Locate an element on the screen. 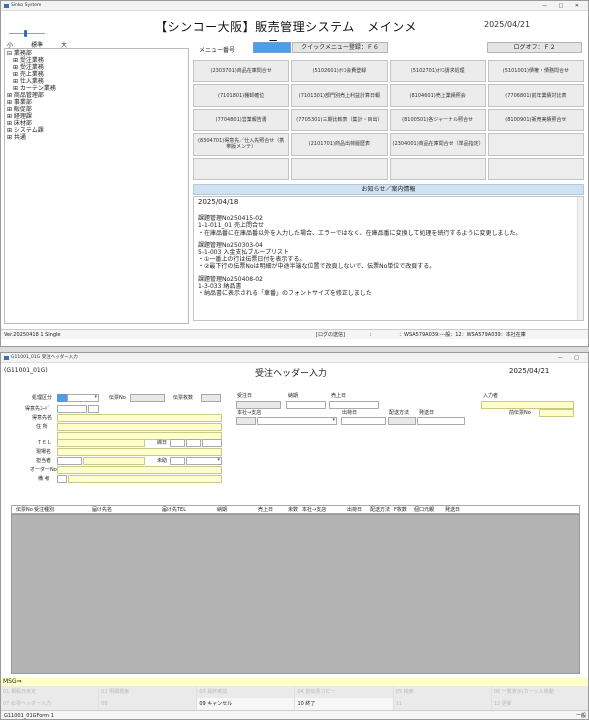 Image resolution: width=589 pixels, height=720 pixels. uriagebi-field is located at coordinates (354, 405).